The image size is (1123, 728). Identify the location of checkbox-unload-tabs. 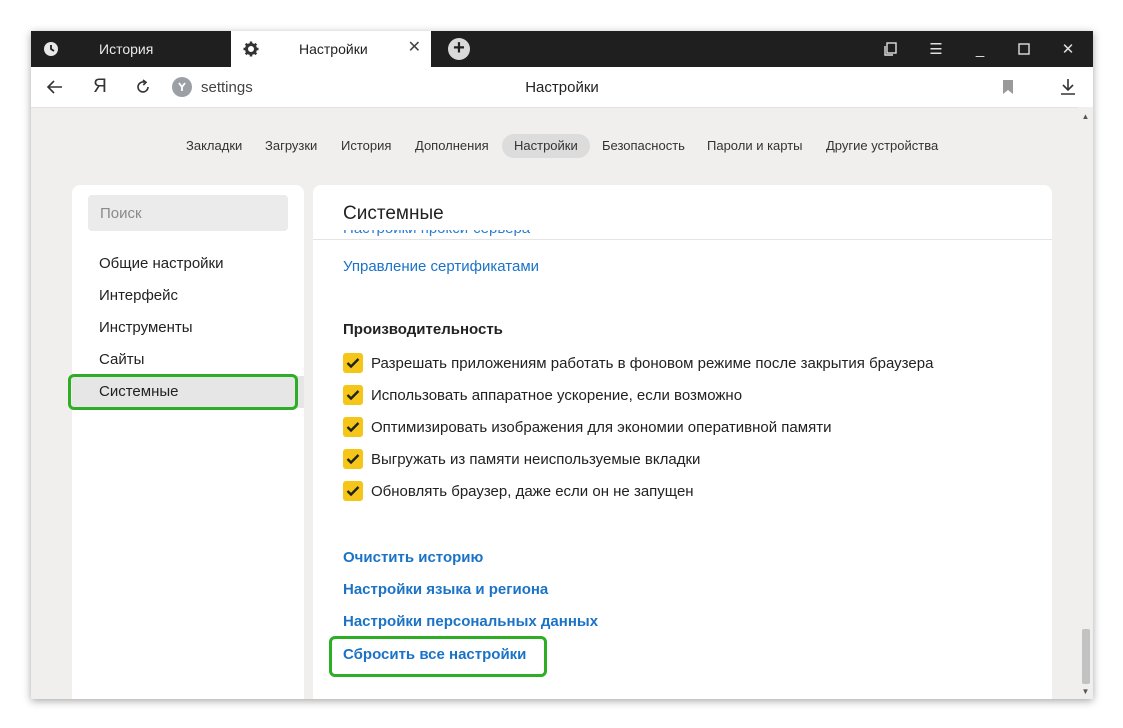
(353, 459).